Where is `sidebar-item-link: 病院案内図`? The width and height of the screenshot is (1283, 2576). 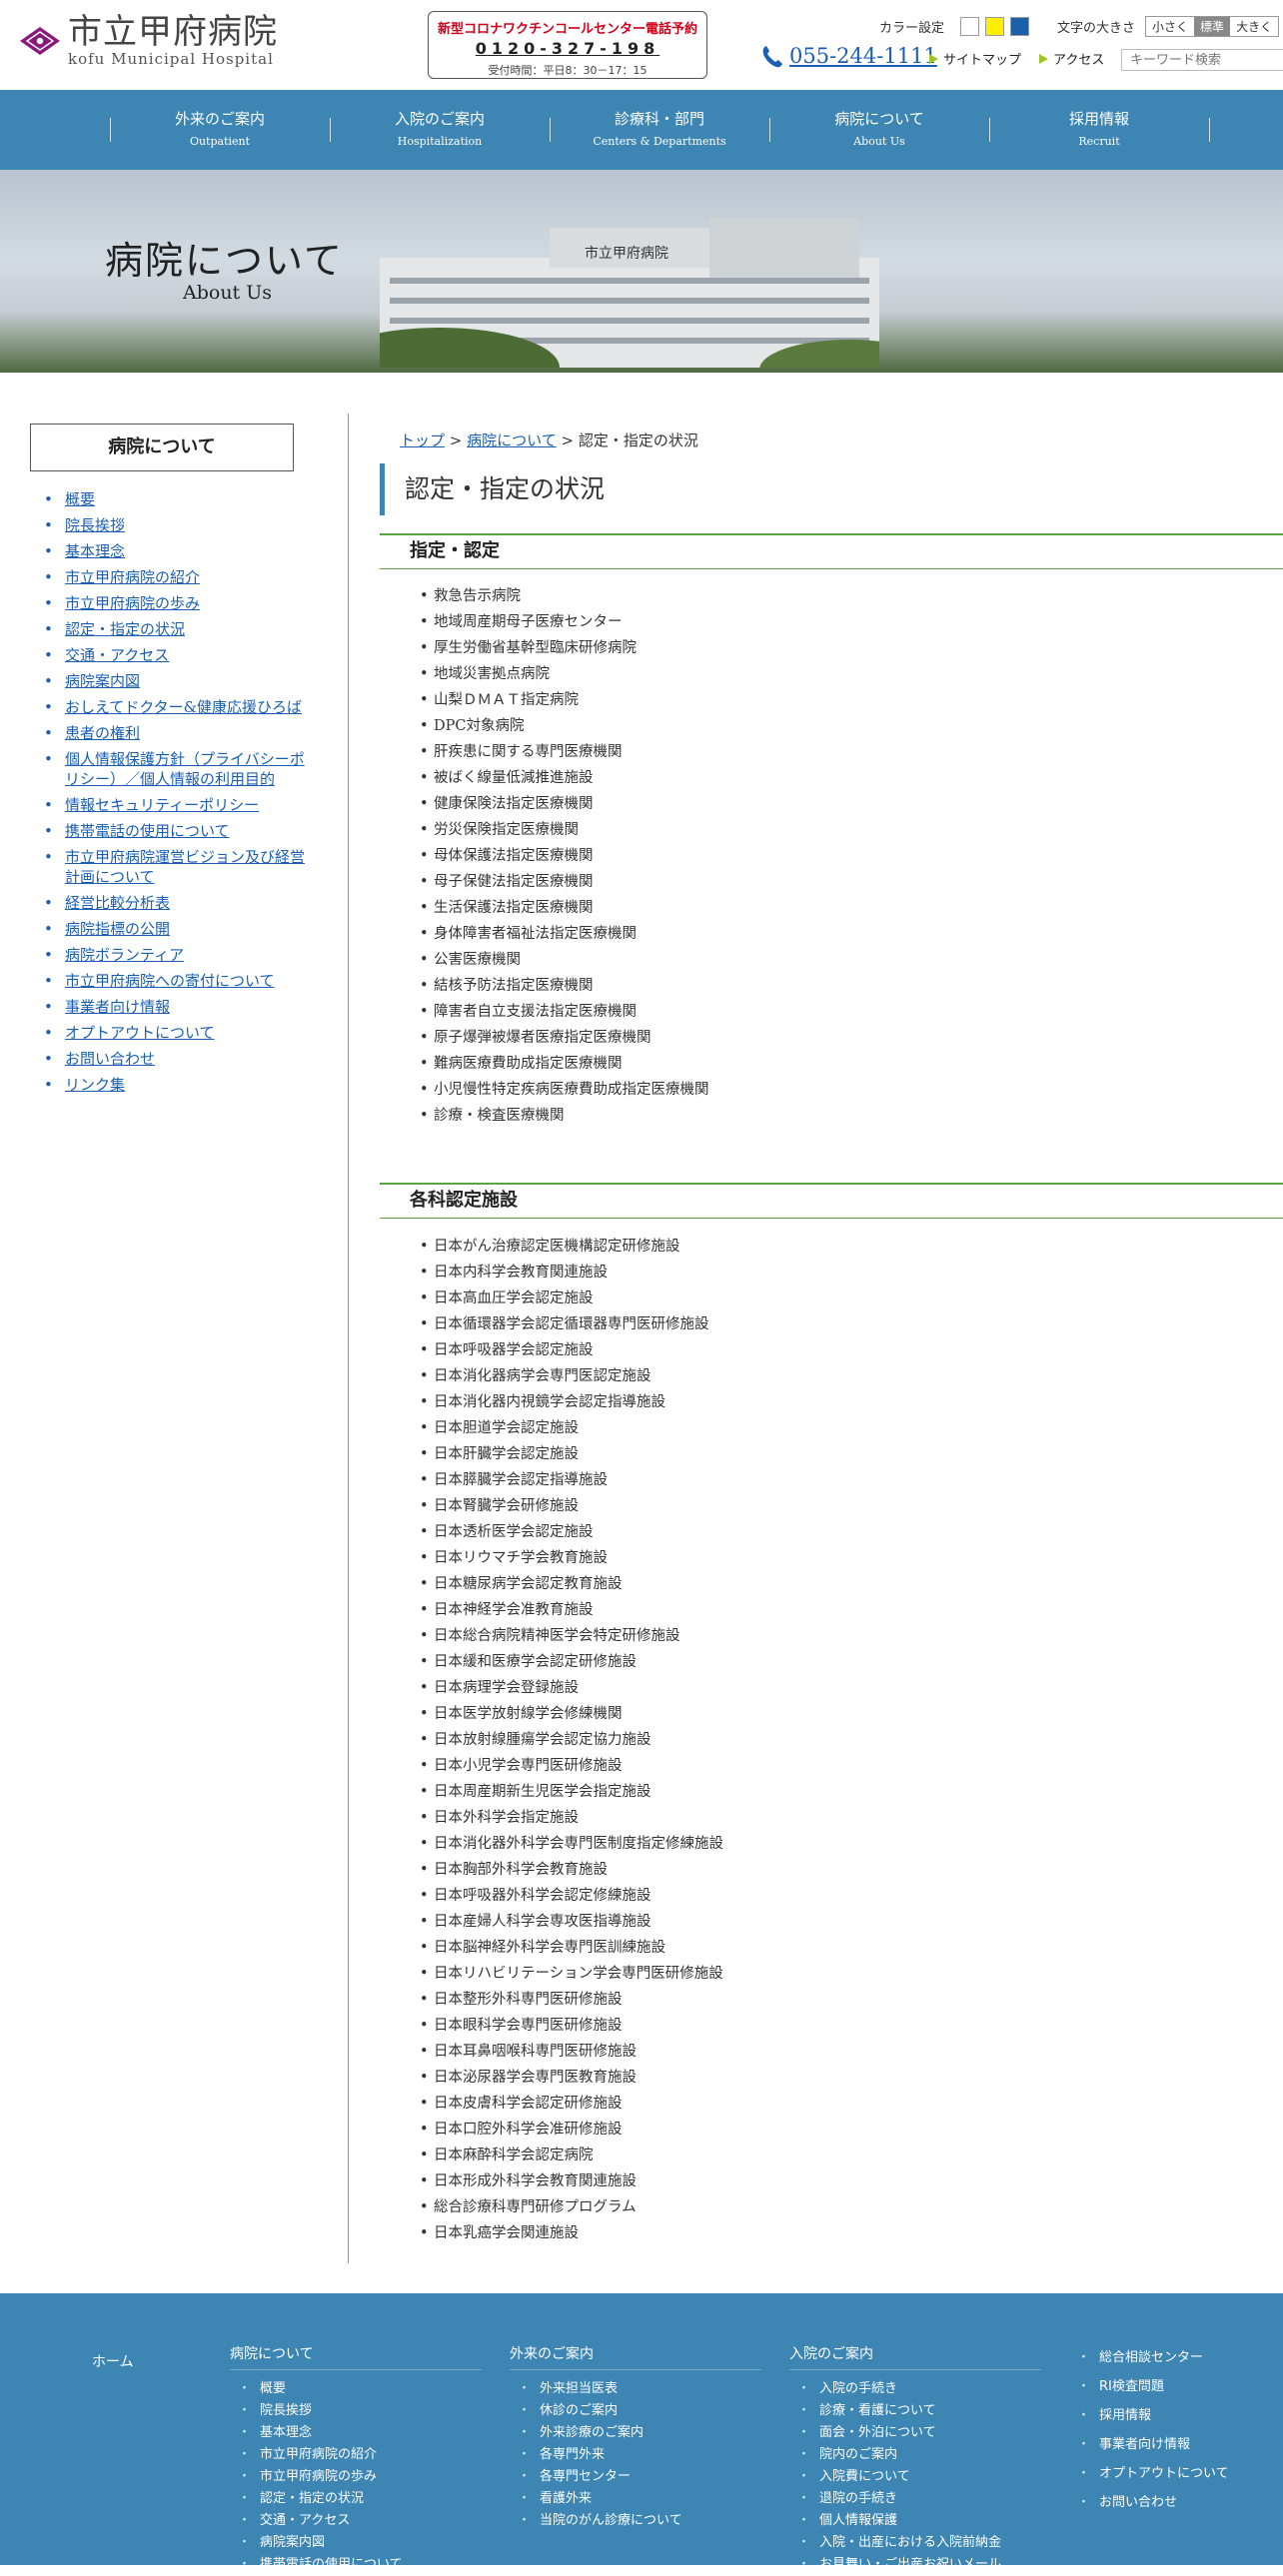
sidebar-item-link: 病院案内図 is located at coordinates (102, 681).